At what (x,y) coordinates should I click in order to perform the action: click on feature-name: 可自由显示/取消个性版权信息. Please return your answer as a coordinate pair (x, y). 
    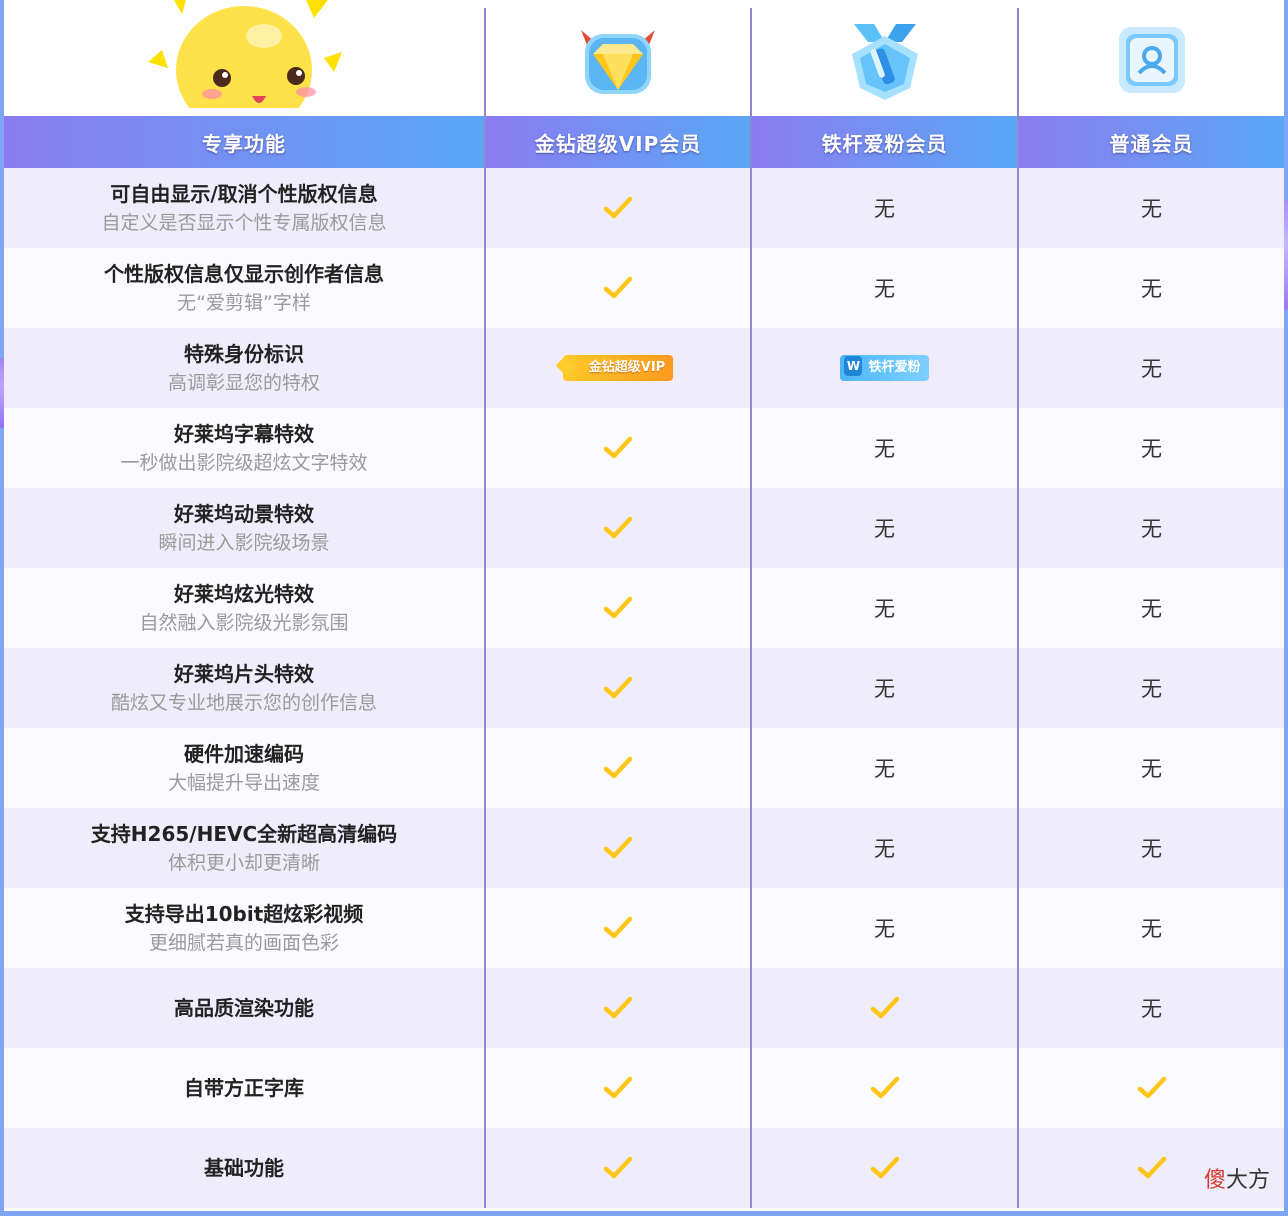
    Looking at the image, I should click on (244, 194).